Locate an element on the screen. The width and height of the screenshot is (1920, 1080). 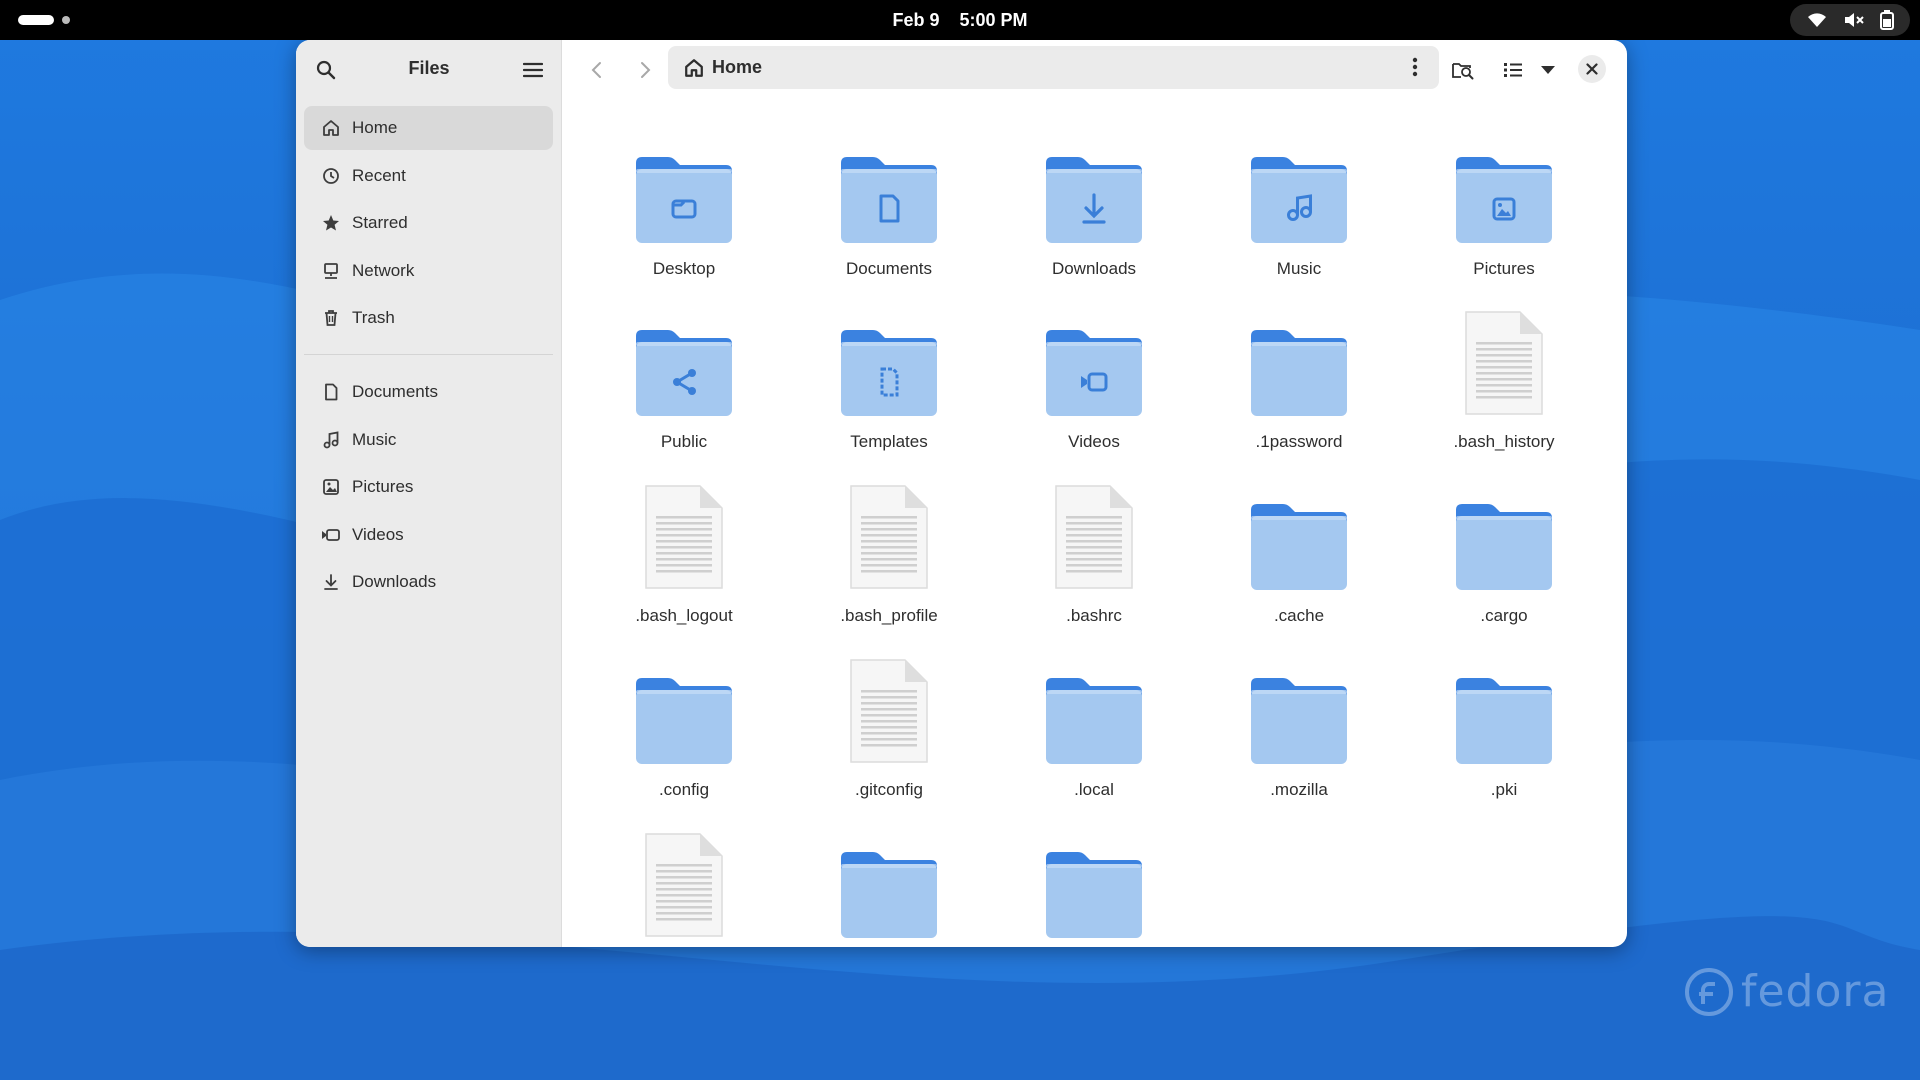
sidebar-item-pictures: Pictures is located at coordinates (428, 487).